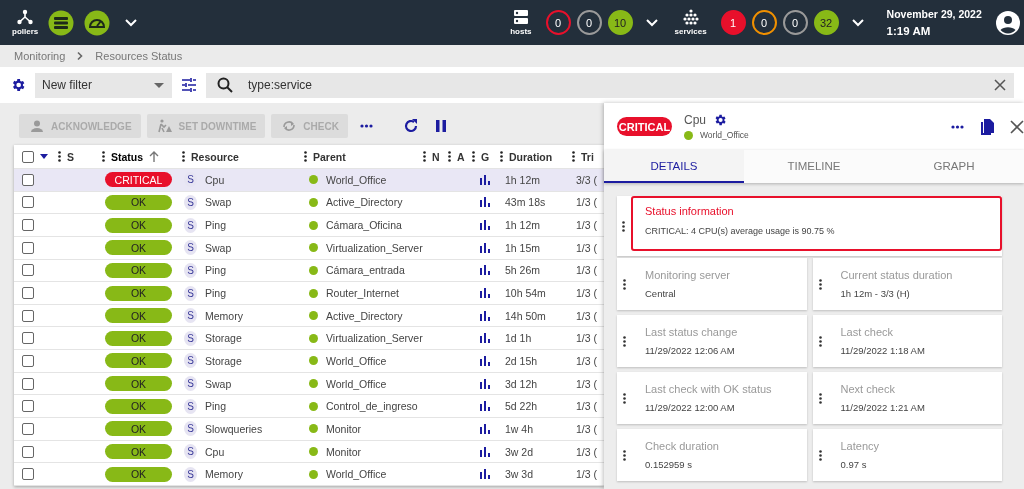 The image size is (1024, 489). Describe the element at coordinates (523, 247) in the screenshot. I see `duration-text: 1h 15m` at that location.